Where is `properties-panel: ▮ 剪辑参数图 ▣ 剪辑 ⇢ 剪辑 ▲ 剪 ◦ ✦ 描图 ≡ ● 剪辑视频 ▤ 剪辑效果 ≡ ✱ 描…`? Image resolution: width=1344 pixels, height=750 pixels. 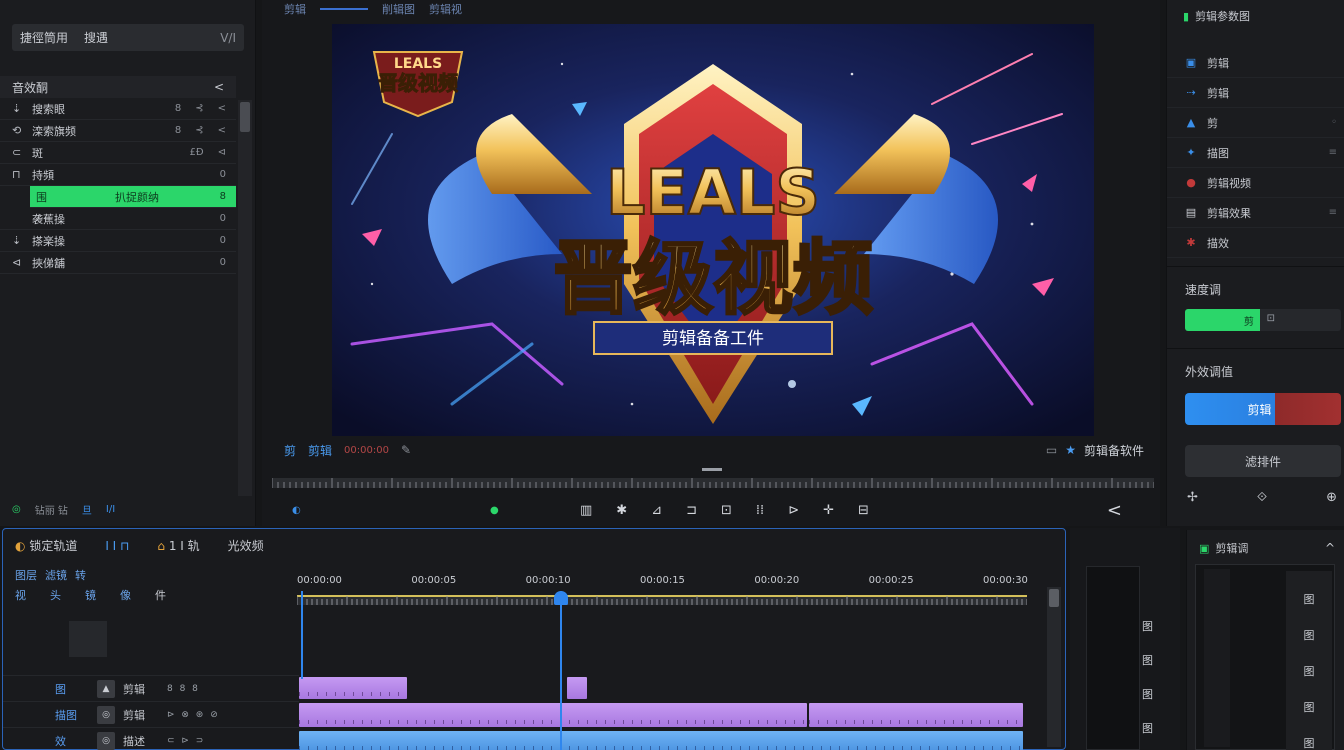 properties-panel: ▮ 剪辑参数图 ▣ 剪辑 ⇢ 剪辑 ▲ 剪 ◦ ✦ 描图 ≡ ● 剪辑视频 ▤ 剪辑效果 ≡ ✱ 描… is located at coordinates (1255, 263).